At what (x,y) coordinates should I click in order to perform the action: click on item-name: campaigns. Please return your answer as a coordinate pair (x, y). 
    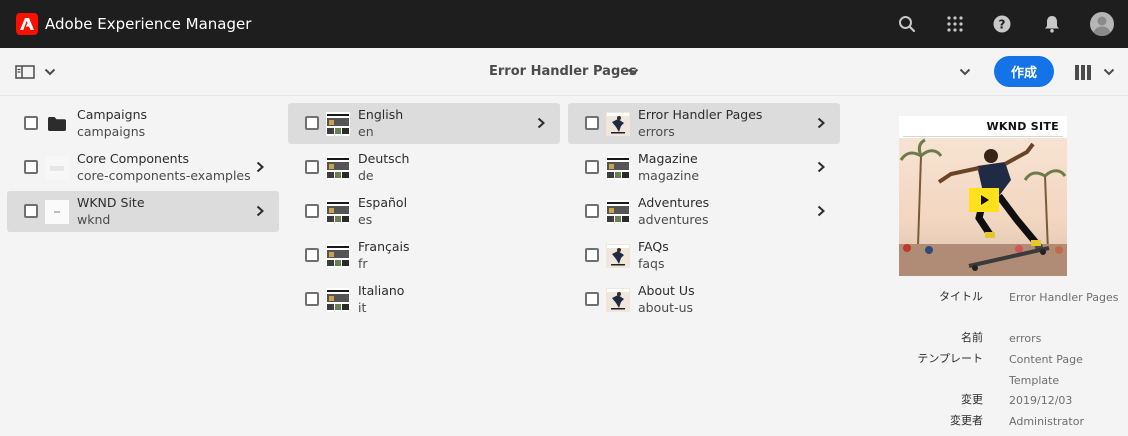
    Looking at the image, I should click on (111, 131).